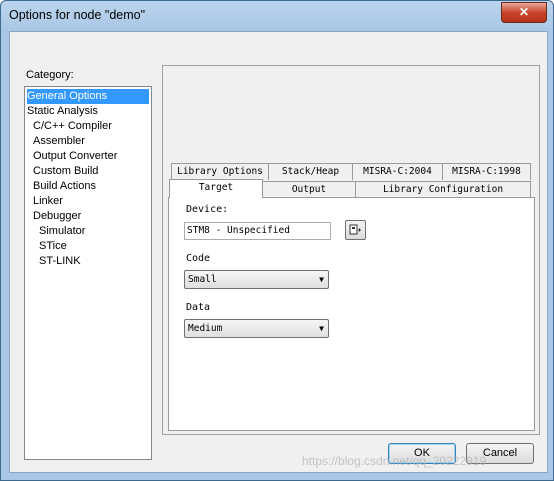  Describe the element at coordinates (88, 96) in the screenshot. I see `category-item-general-options: General Options` at that location.